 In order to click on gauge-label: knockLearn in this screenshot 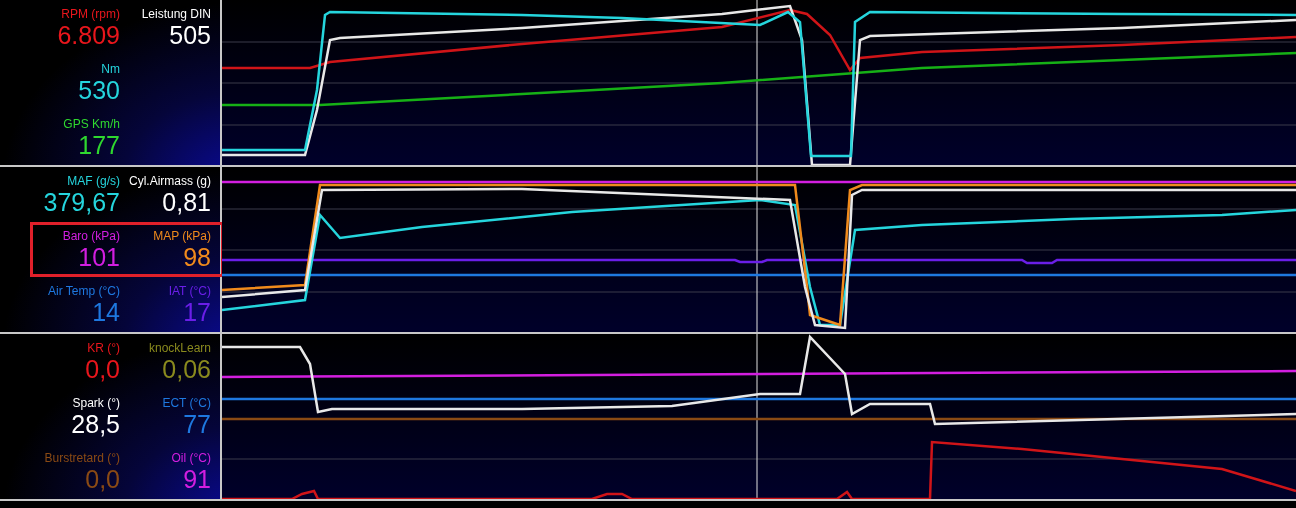, I will do `click(179, 347)`.